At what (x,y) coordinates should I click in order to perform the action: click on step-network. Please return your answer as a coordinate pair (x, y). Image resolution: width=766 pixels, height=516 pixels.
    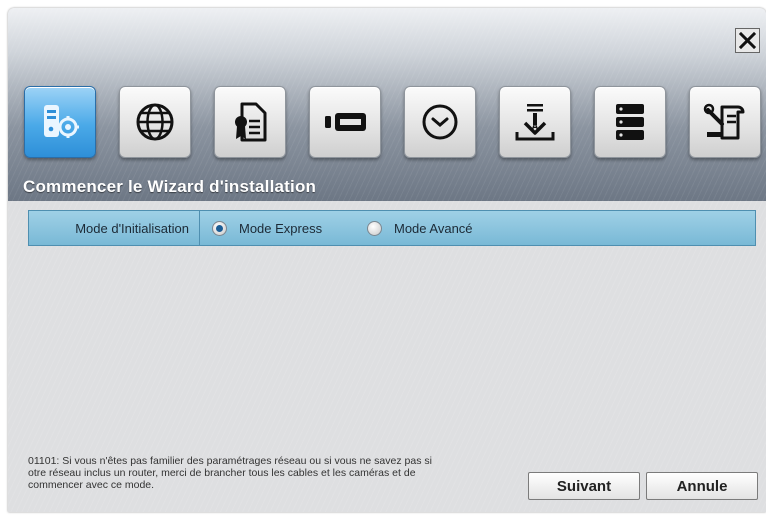
    Looking at the image, I should click on (155, 122).